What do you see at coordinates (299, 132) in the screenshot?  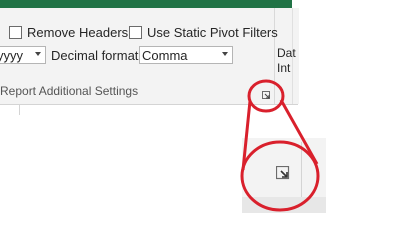 I see `highlight-connector-right` at bounding box center [299, 132].